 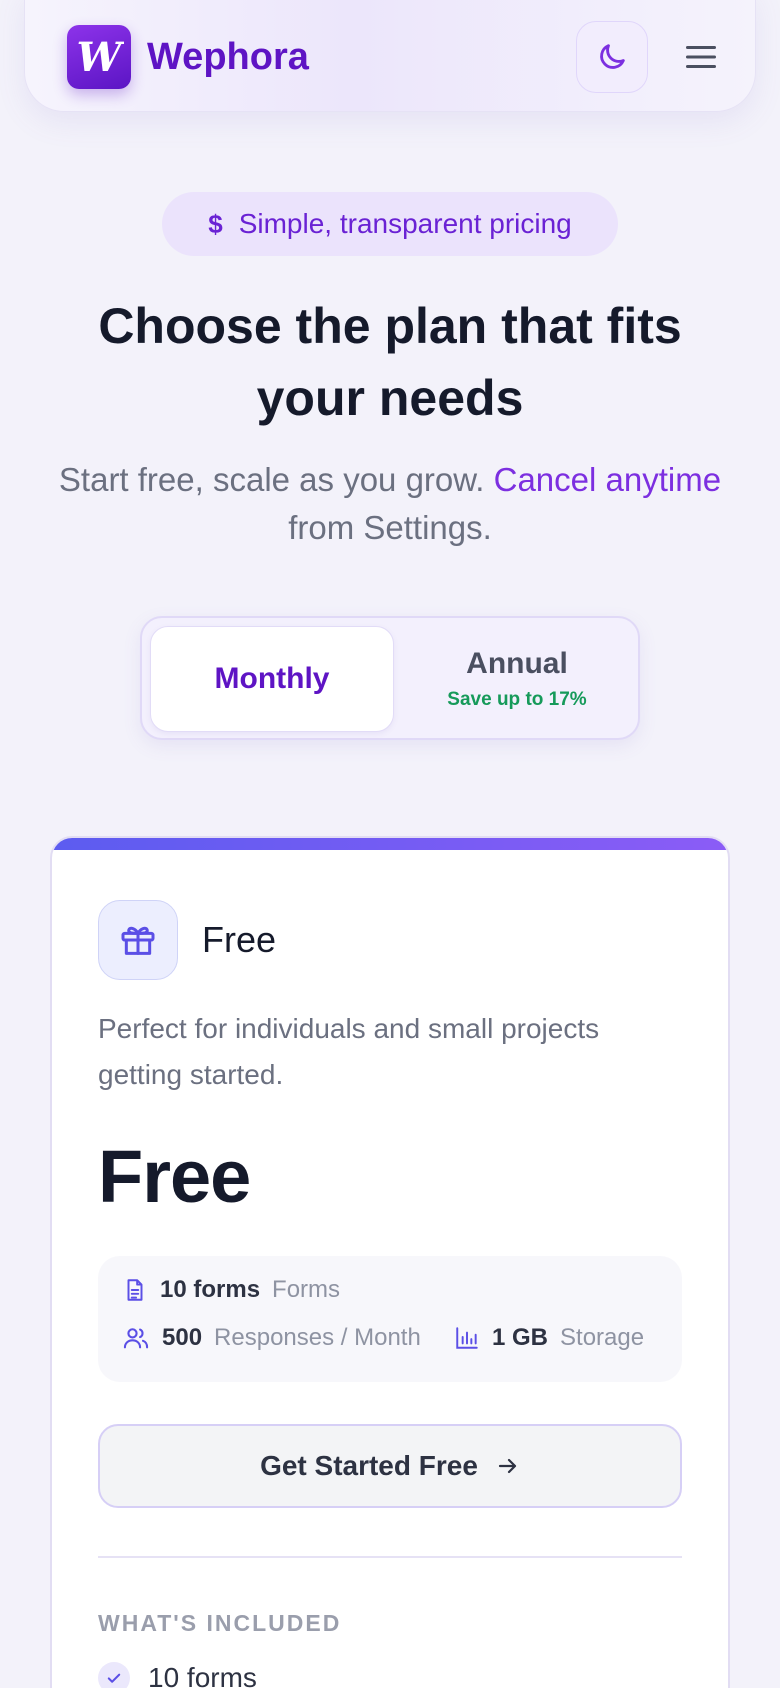 What do you see at coordinates (215, 223) in the screenshot?
I see `dollar-icon: $` at bounding box center [215, 223].